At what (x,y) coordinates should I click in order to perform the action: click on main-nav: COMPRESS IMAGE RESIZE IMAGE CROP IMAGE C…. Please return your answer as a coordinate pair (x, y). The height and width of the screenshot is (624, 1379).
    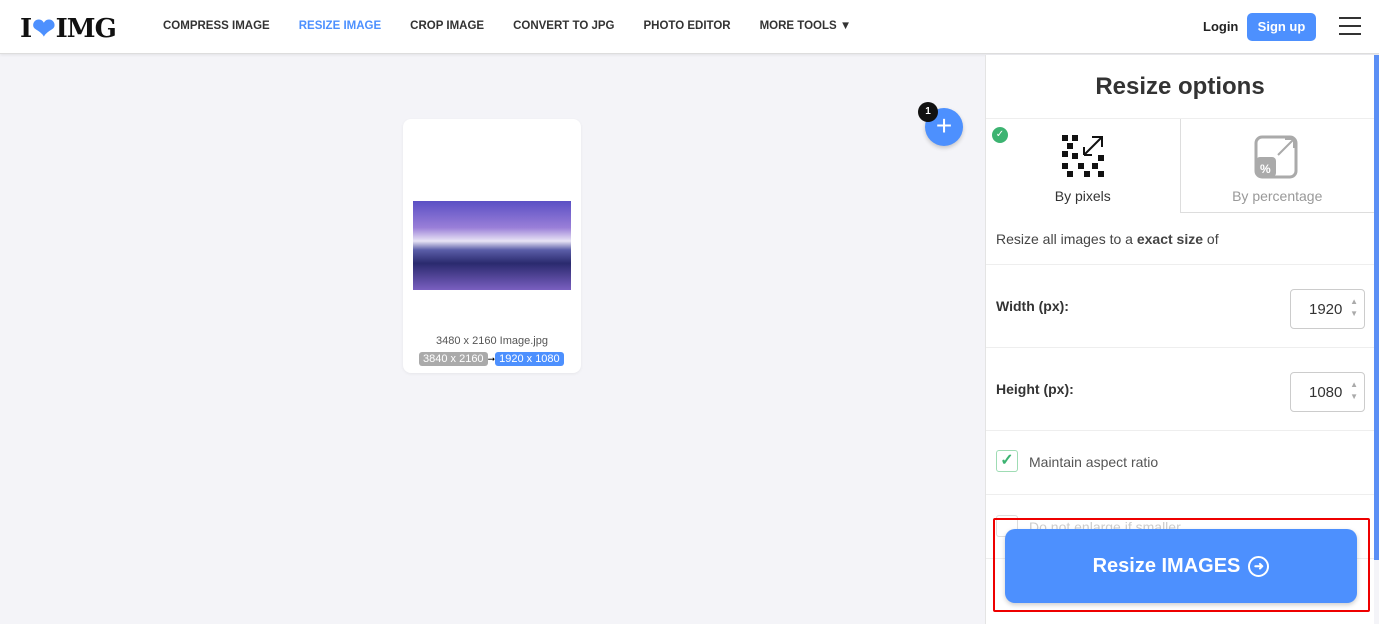
    Looking at the image, I should click on (507, 26).